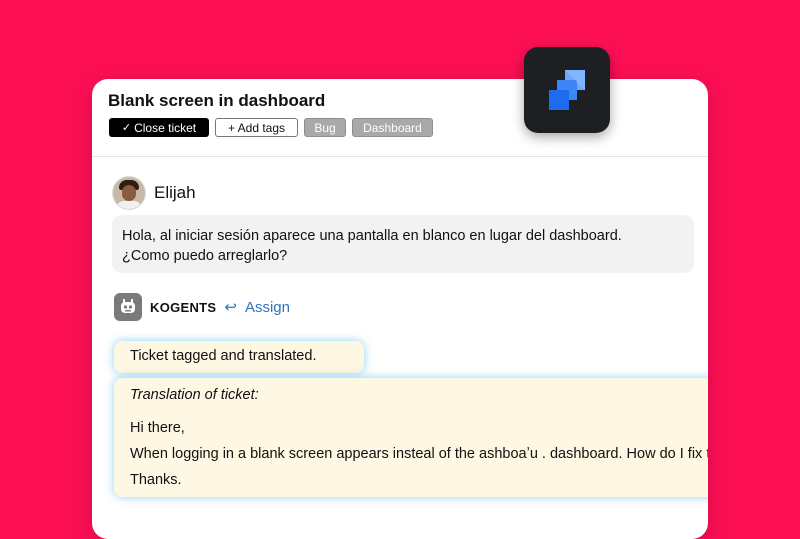  I want to click on ticket-actions: ✓ Close ticket + Add tags Bug Dashboard, so click(271, 127).